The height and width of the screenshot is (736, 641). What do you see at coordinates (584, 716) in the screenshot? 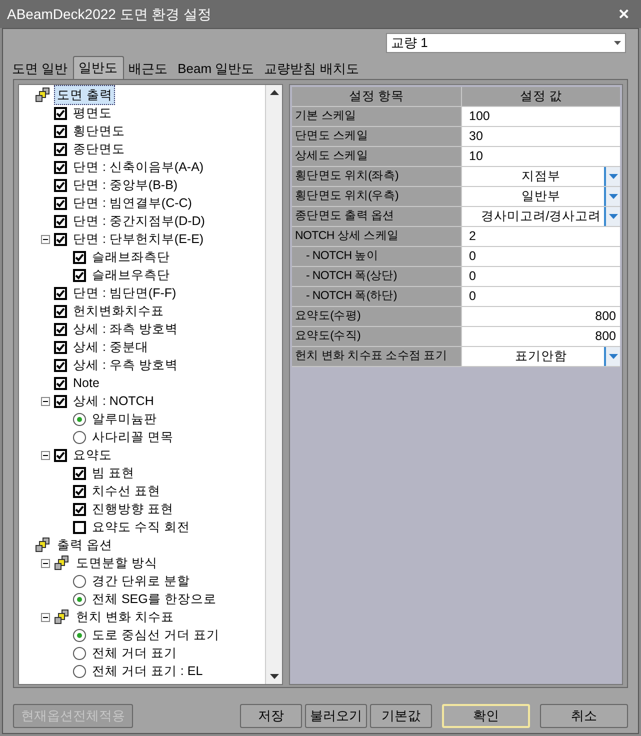
I see `dialog-button: 취소` at bounding box center [584, 716].